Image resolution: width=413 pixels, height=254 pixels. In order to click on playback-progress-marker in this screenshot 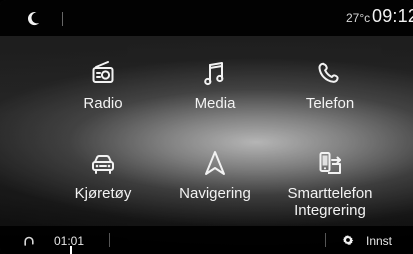, I will do `click(71, 250)`.